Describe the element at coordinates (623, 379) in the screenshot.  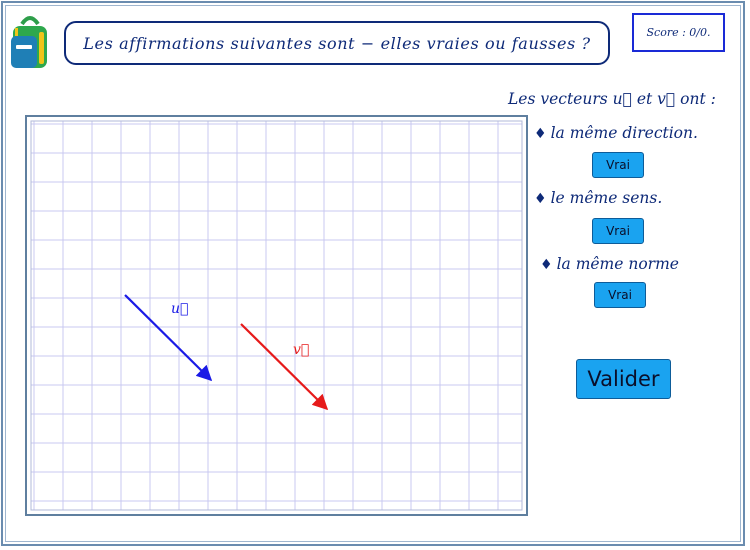
I see `validate-button: Valider` at that location.